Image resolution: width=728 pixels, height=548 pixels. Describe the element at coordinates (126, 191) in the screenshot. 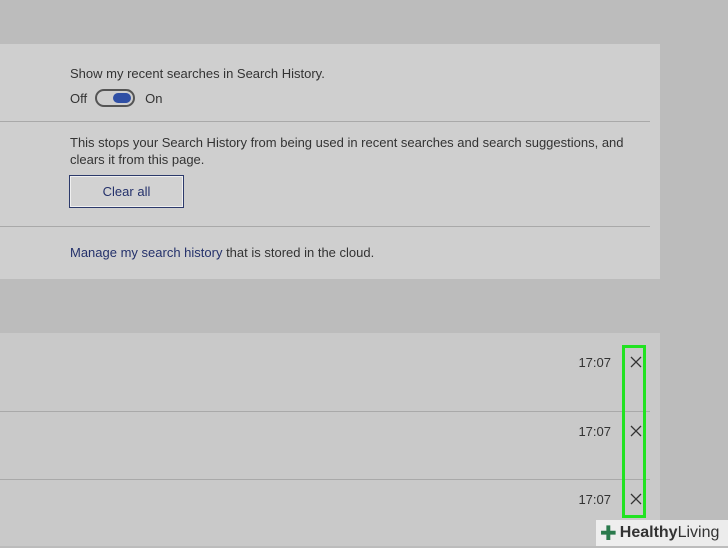

I see `clear-all-button: Clear all` at that location.